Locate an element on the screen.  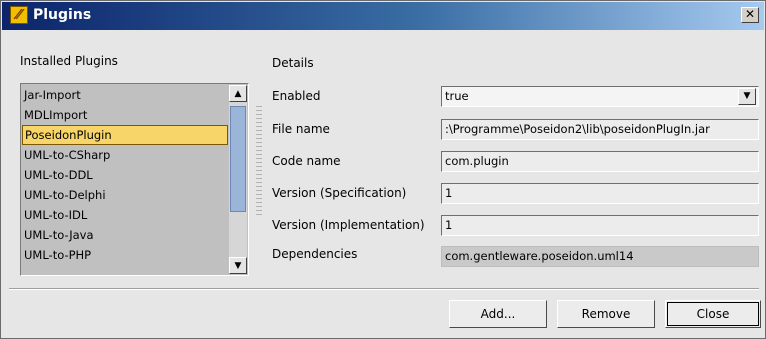
enabled-dropdown: true ▼ is located at coordinates (600, 96).